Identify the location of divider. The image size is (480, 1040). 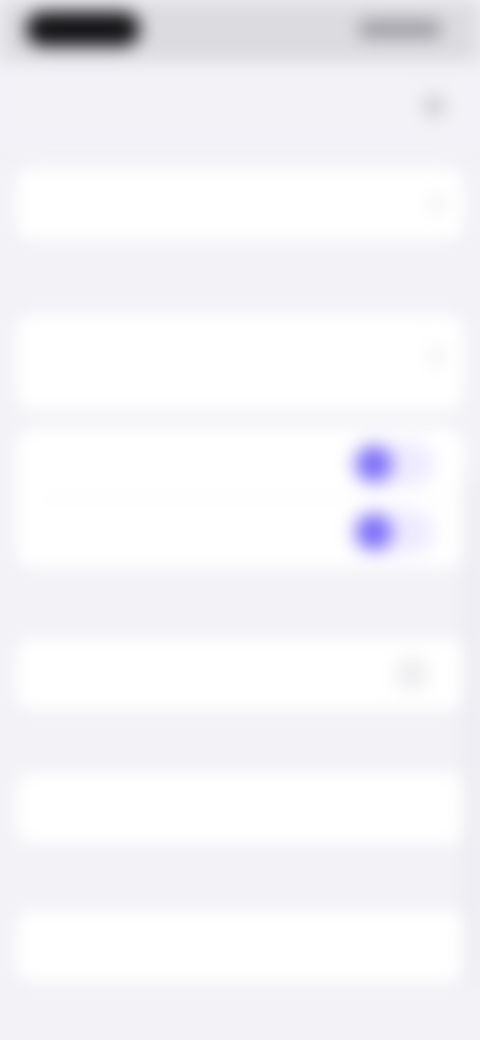
(252, 498).